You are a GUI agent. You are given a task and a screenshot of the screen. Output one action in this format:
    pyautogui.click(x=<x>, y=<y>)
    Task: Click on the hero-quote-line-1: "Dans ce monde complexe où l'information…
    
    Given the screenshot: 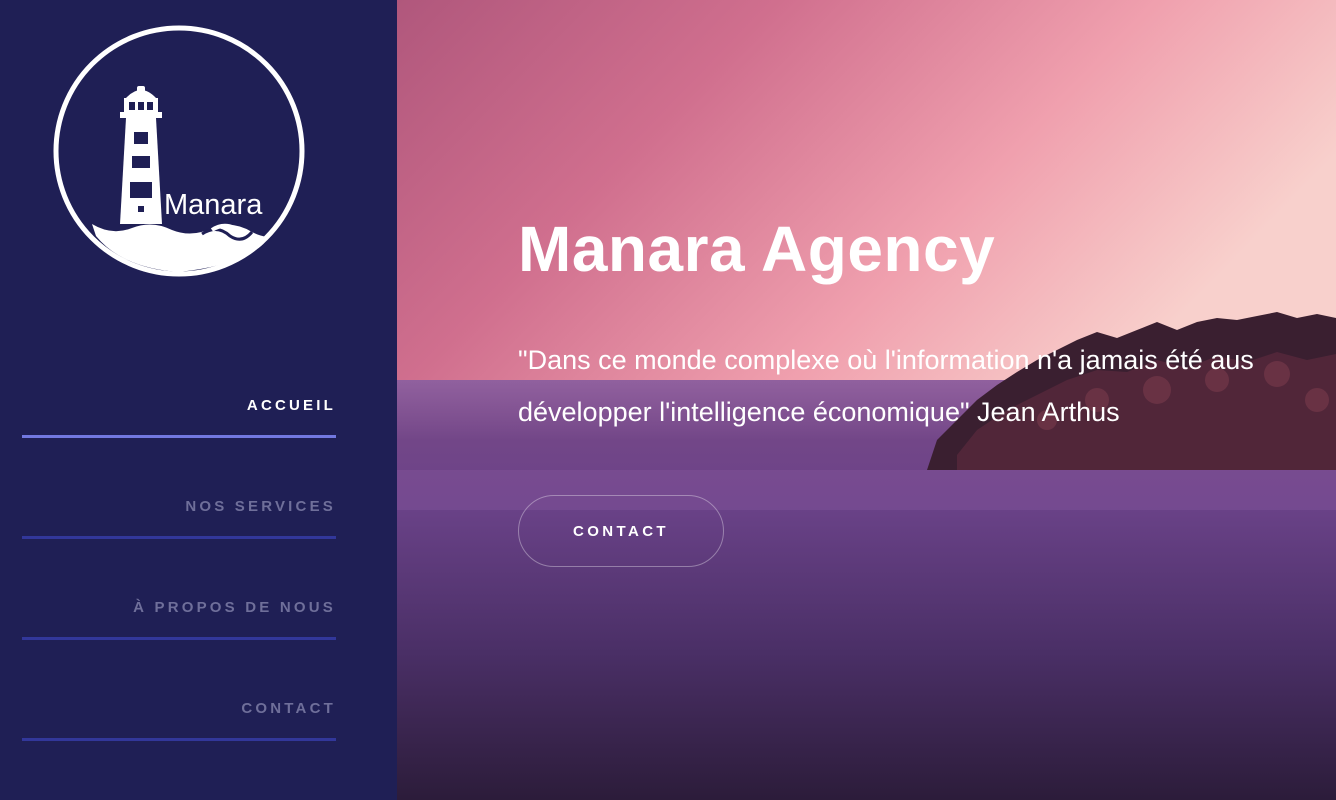 What is the action you would take?
    pyautogui.click(x=886, y=360)
    